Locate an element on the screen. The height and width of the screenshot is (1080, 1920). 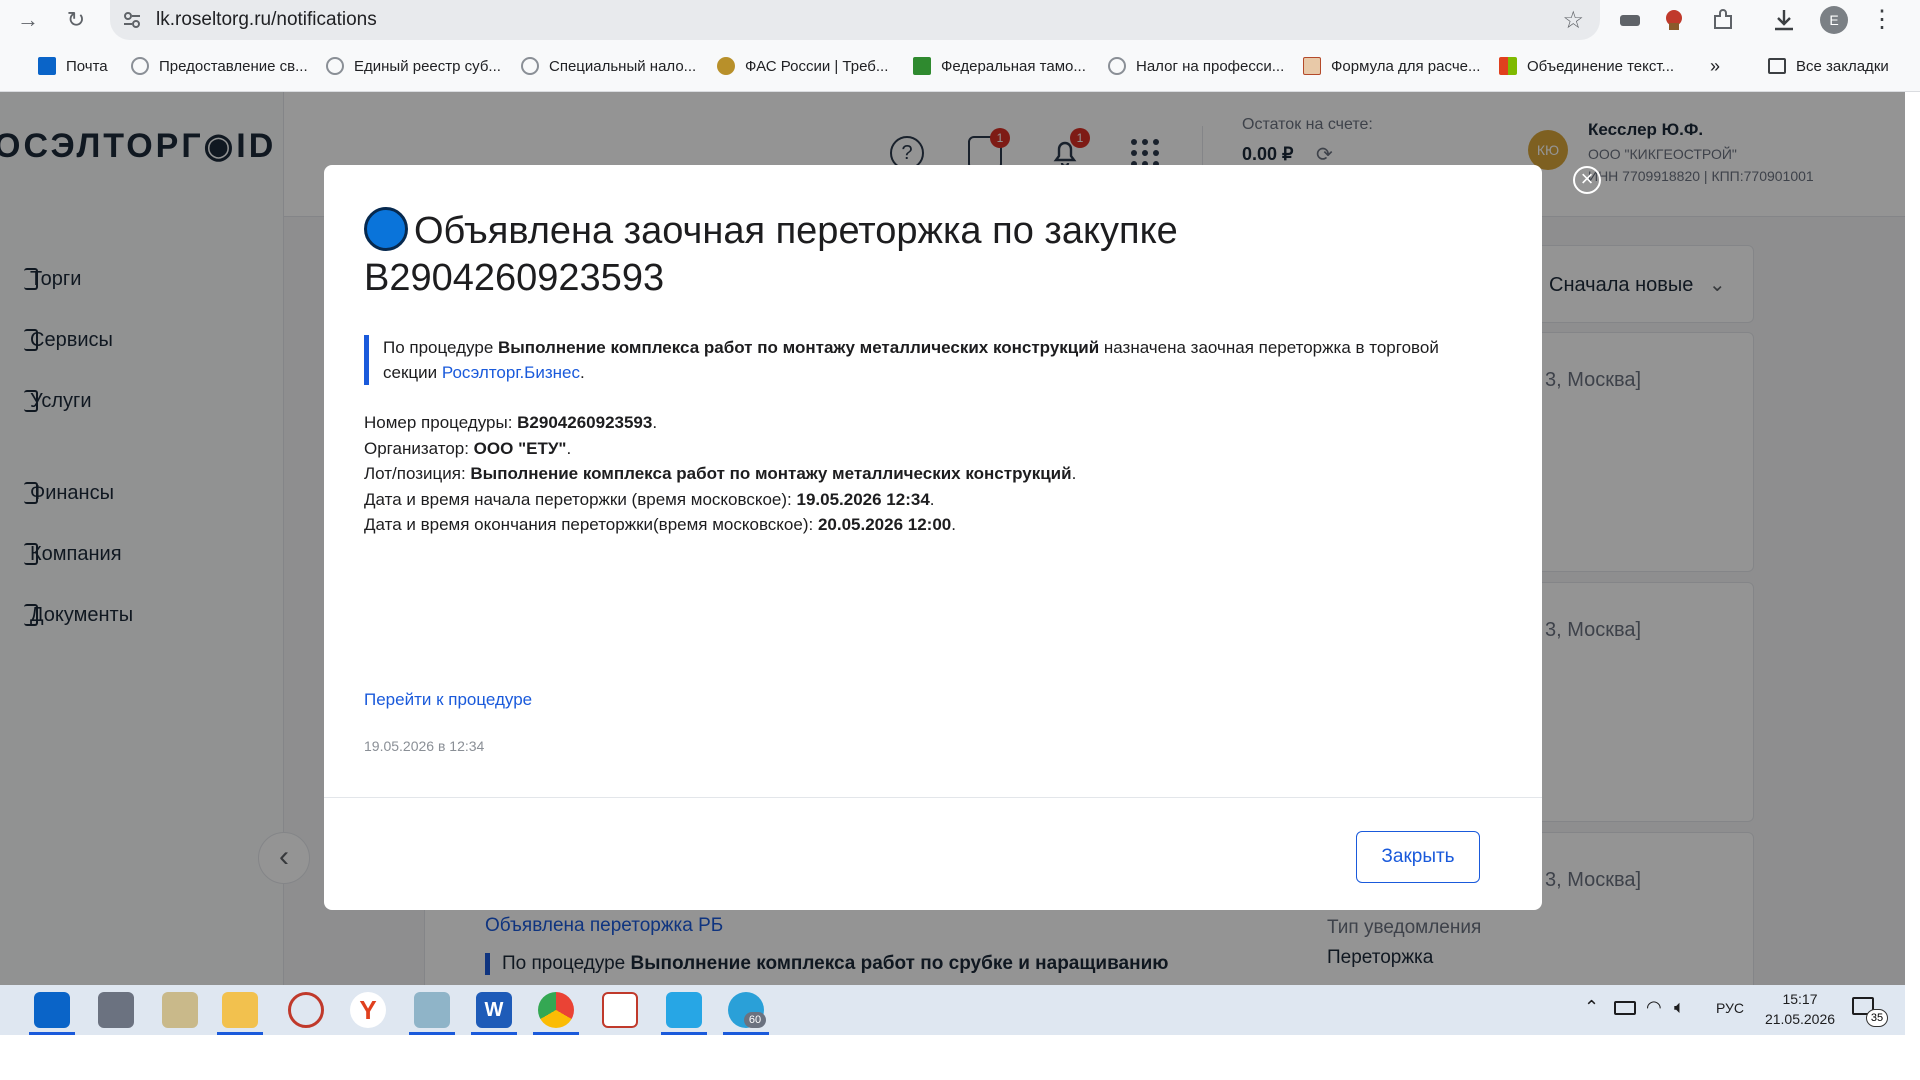
browser-menu-icon: ⋮ is located at coordinates (1882, 20).